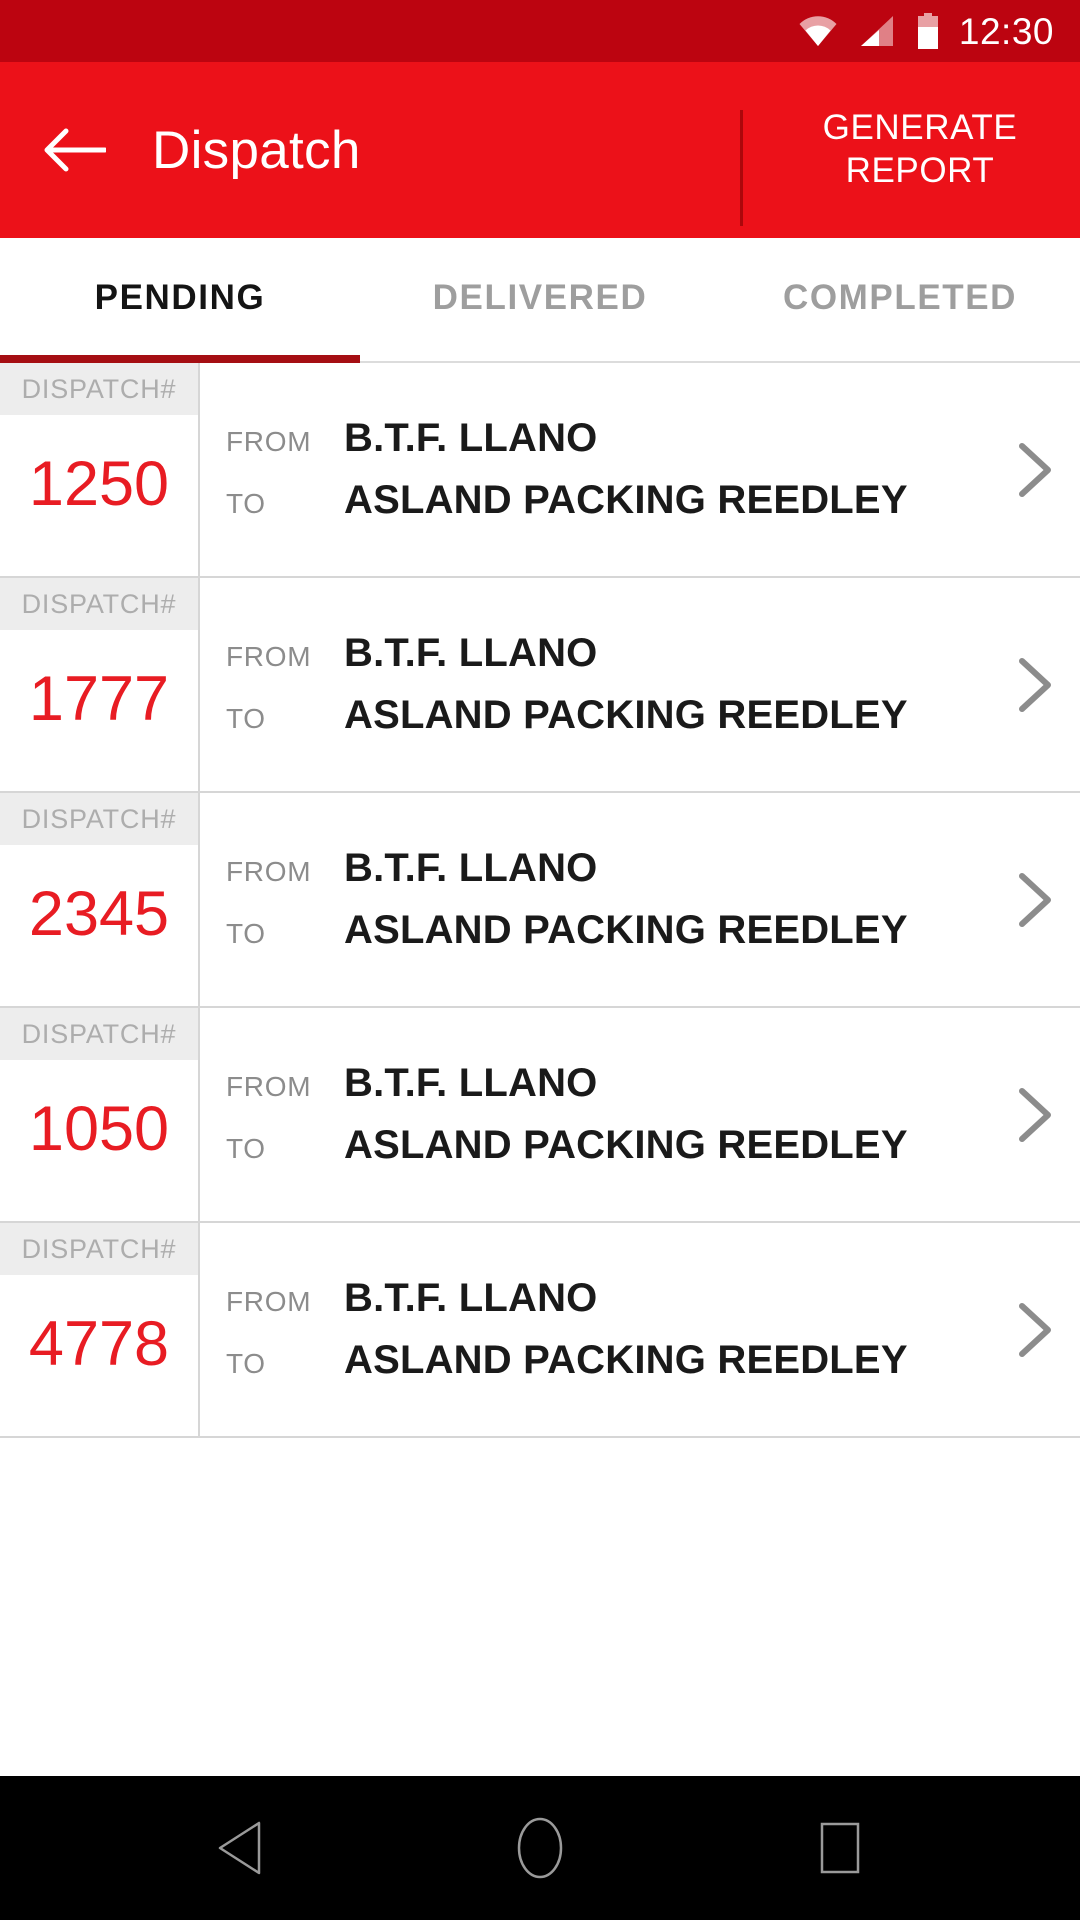 The width and height of the screenshot is (1080, 1920). I want to click on dispatch-number-cell: DISPATCH# 2345, so click(100, 899).